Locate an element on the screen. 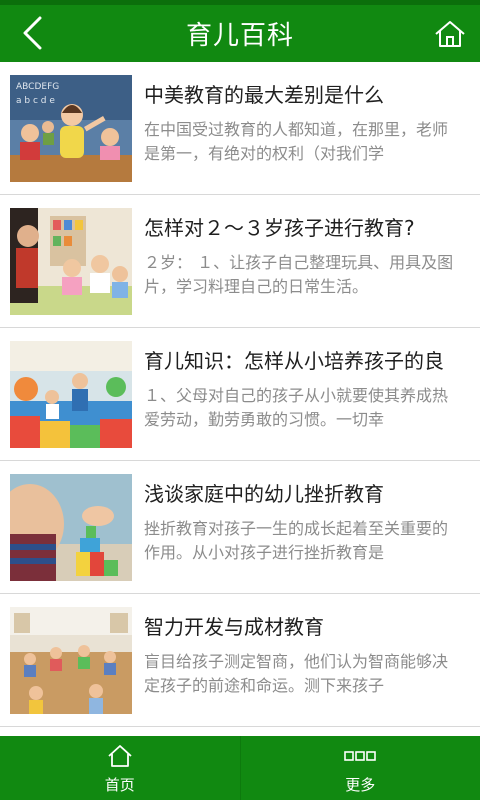 This screenshot has height=800, width=480. article-title: 怎样对２～３岁孩子进行教育? is located at coordinates (279, 228).